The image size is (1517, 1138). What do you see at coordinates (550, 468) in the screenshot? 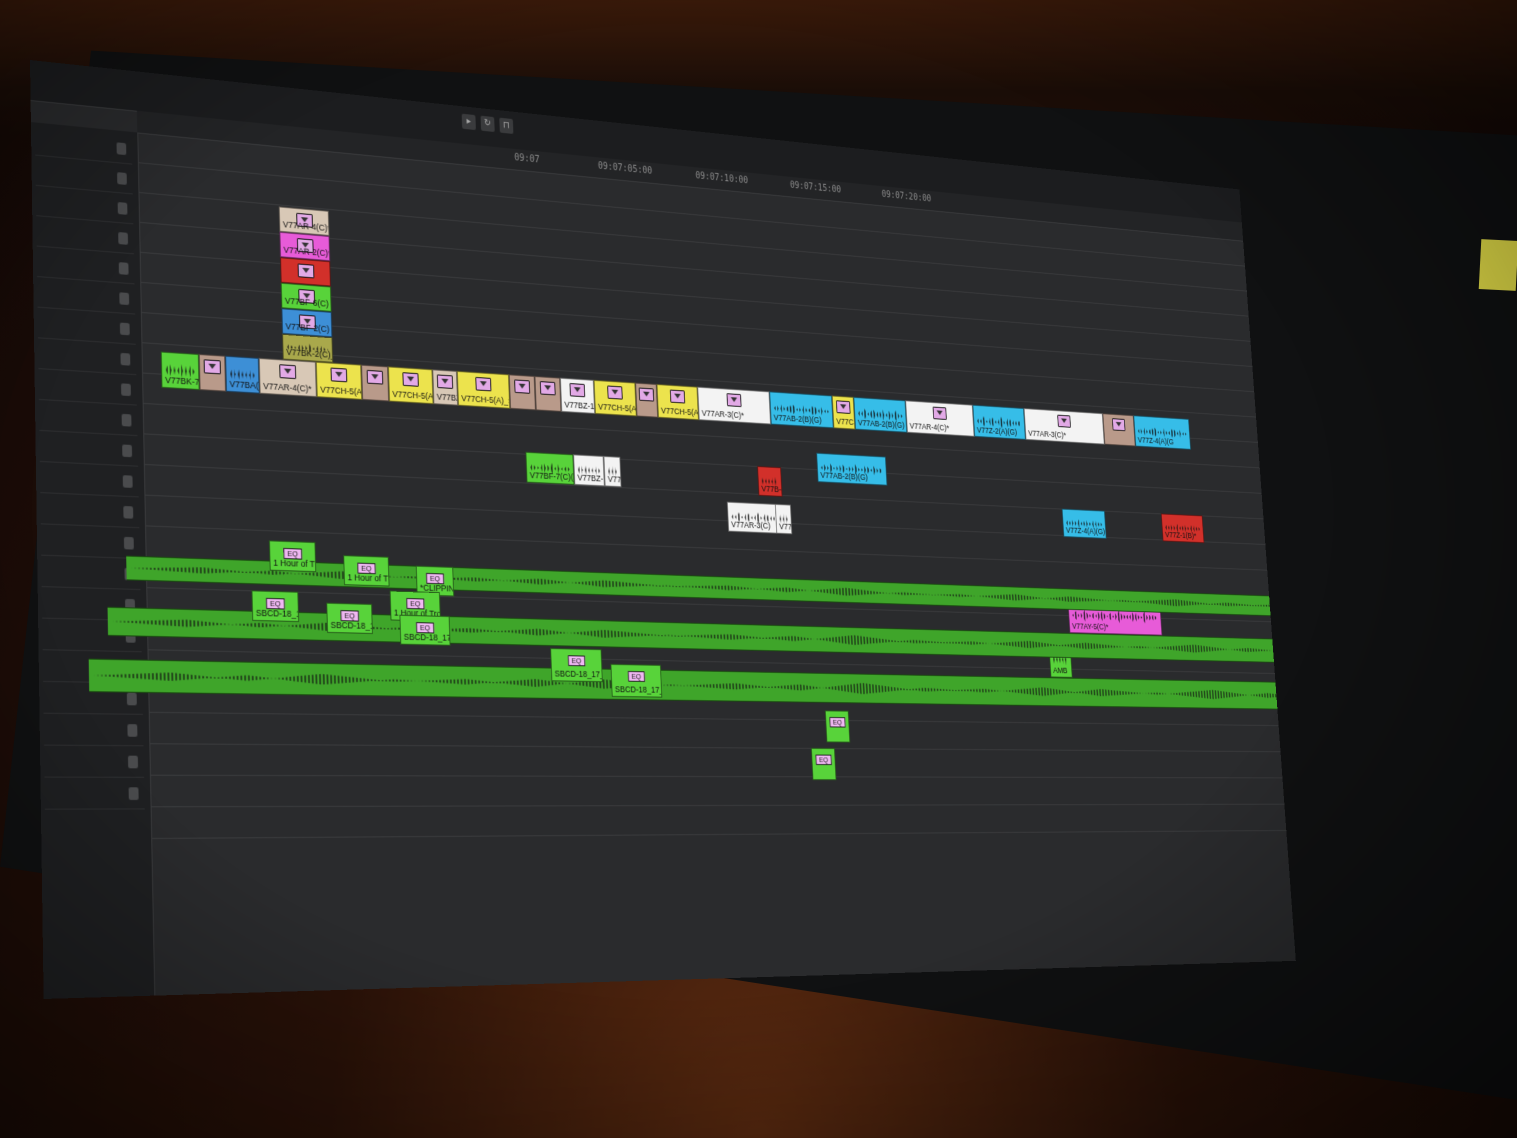
I see `audio-clip: V77BF-7(C)(G)` at bounding box center [550, 468].